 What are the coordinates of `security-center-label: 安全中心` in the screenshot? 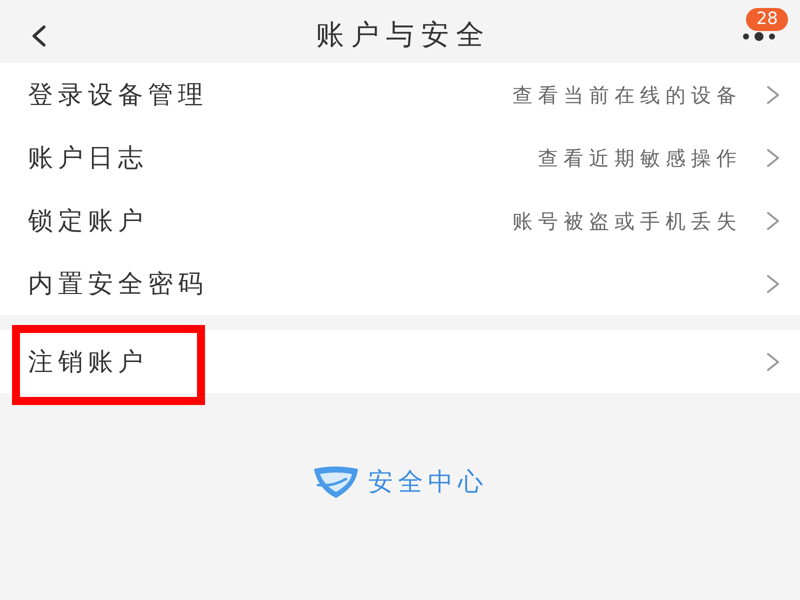 It's located at (428, 482).